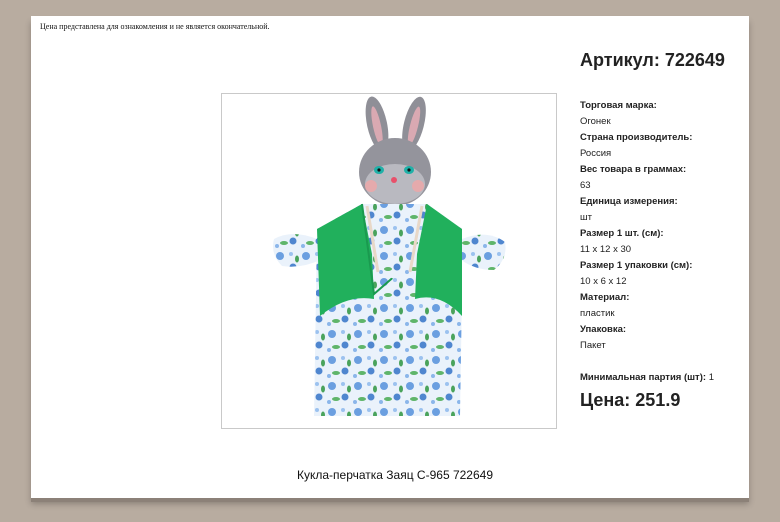 The height and width of the screenshot is (522, 780). Describe the element at coordinates (605, 297) in the screenshot. I see `spec-label: Материал:` at that location.